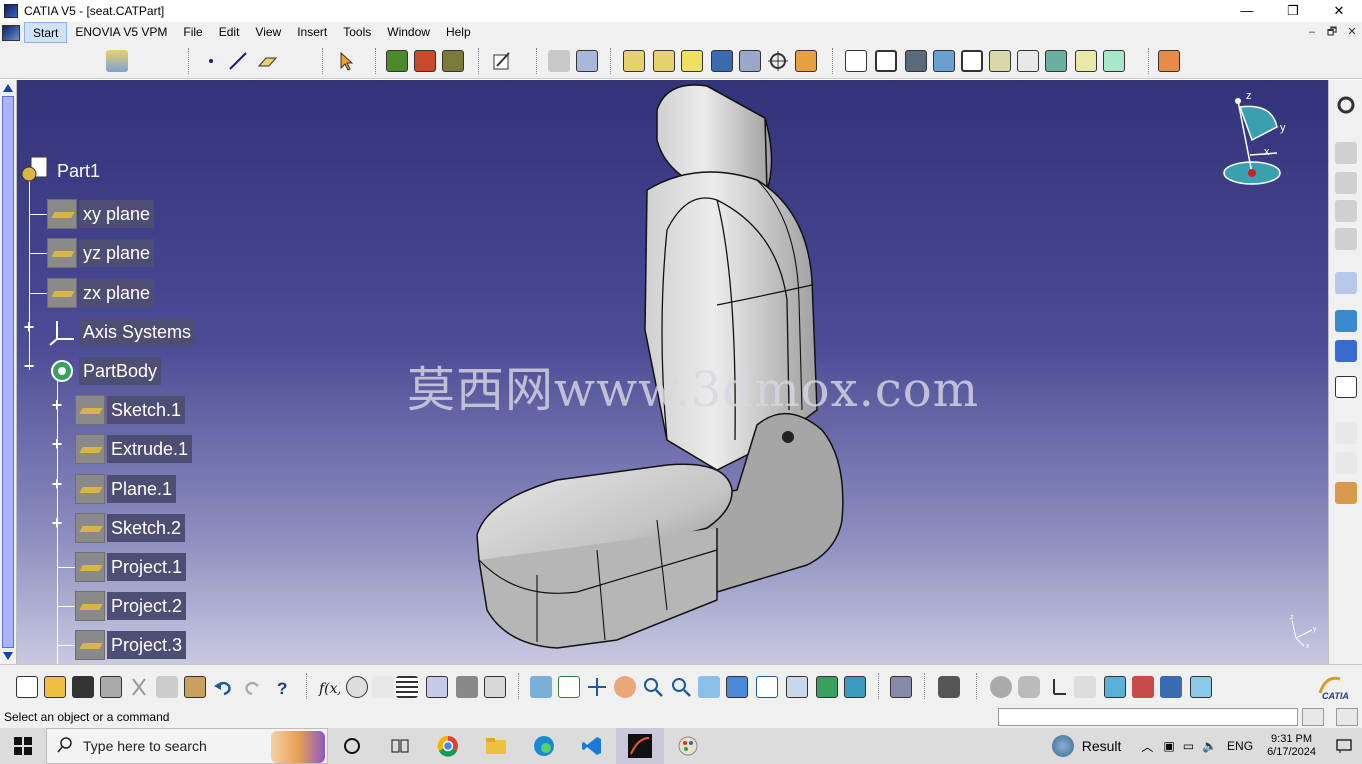 The height and width of the screenshot is (764, 1362). What do you see at coordinates (131, 606) in the screenshot?
I see `tree-node-project-2: Project.2` at bounding box center [131, 606].